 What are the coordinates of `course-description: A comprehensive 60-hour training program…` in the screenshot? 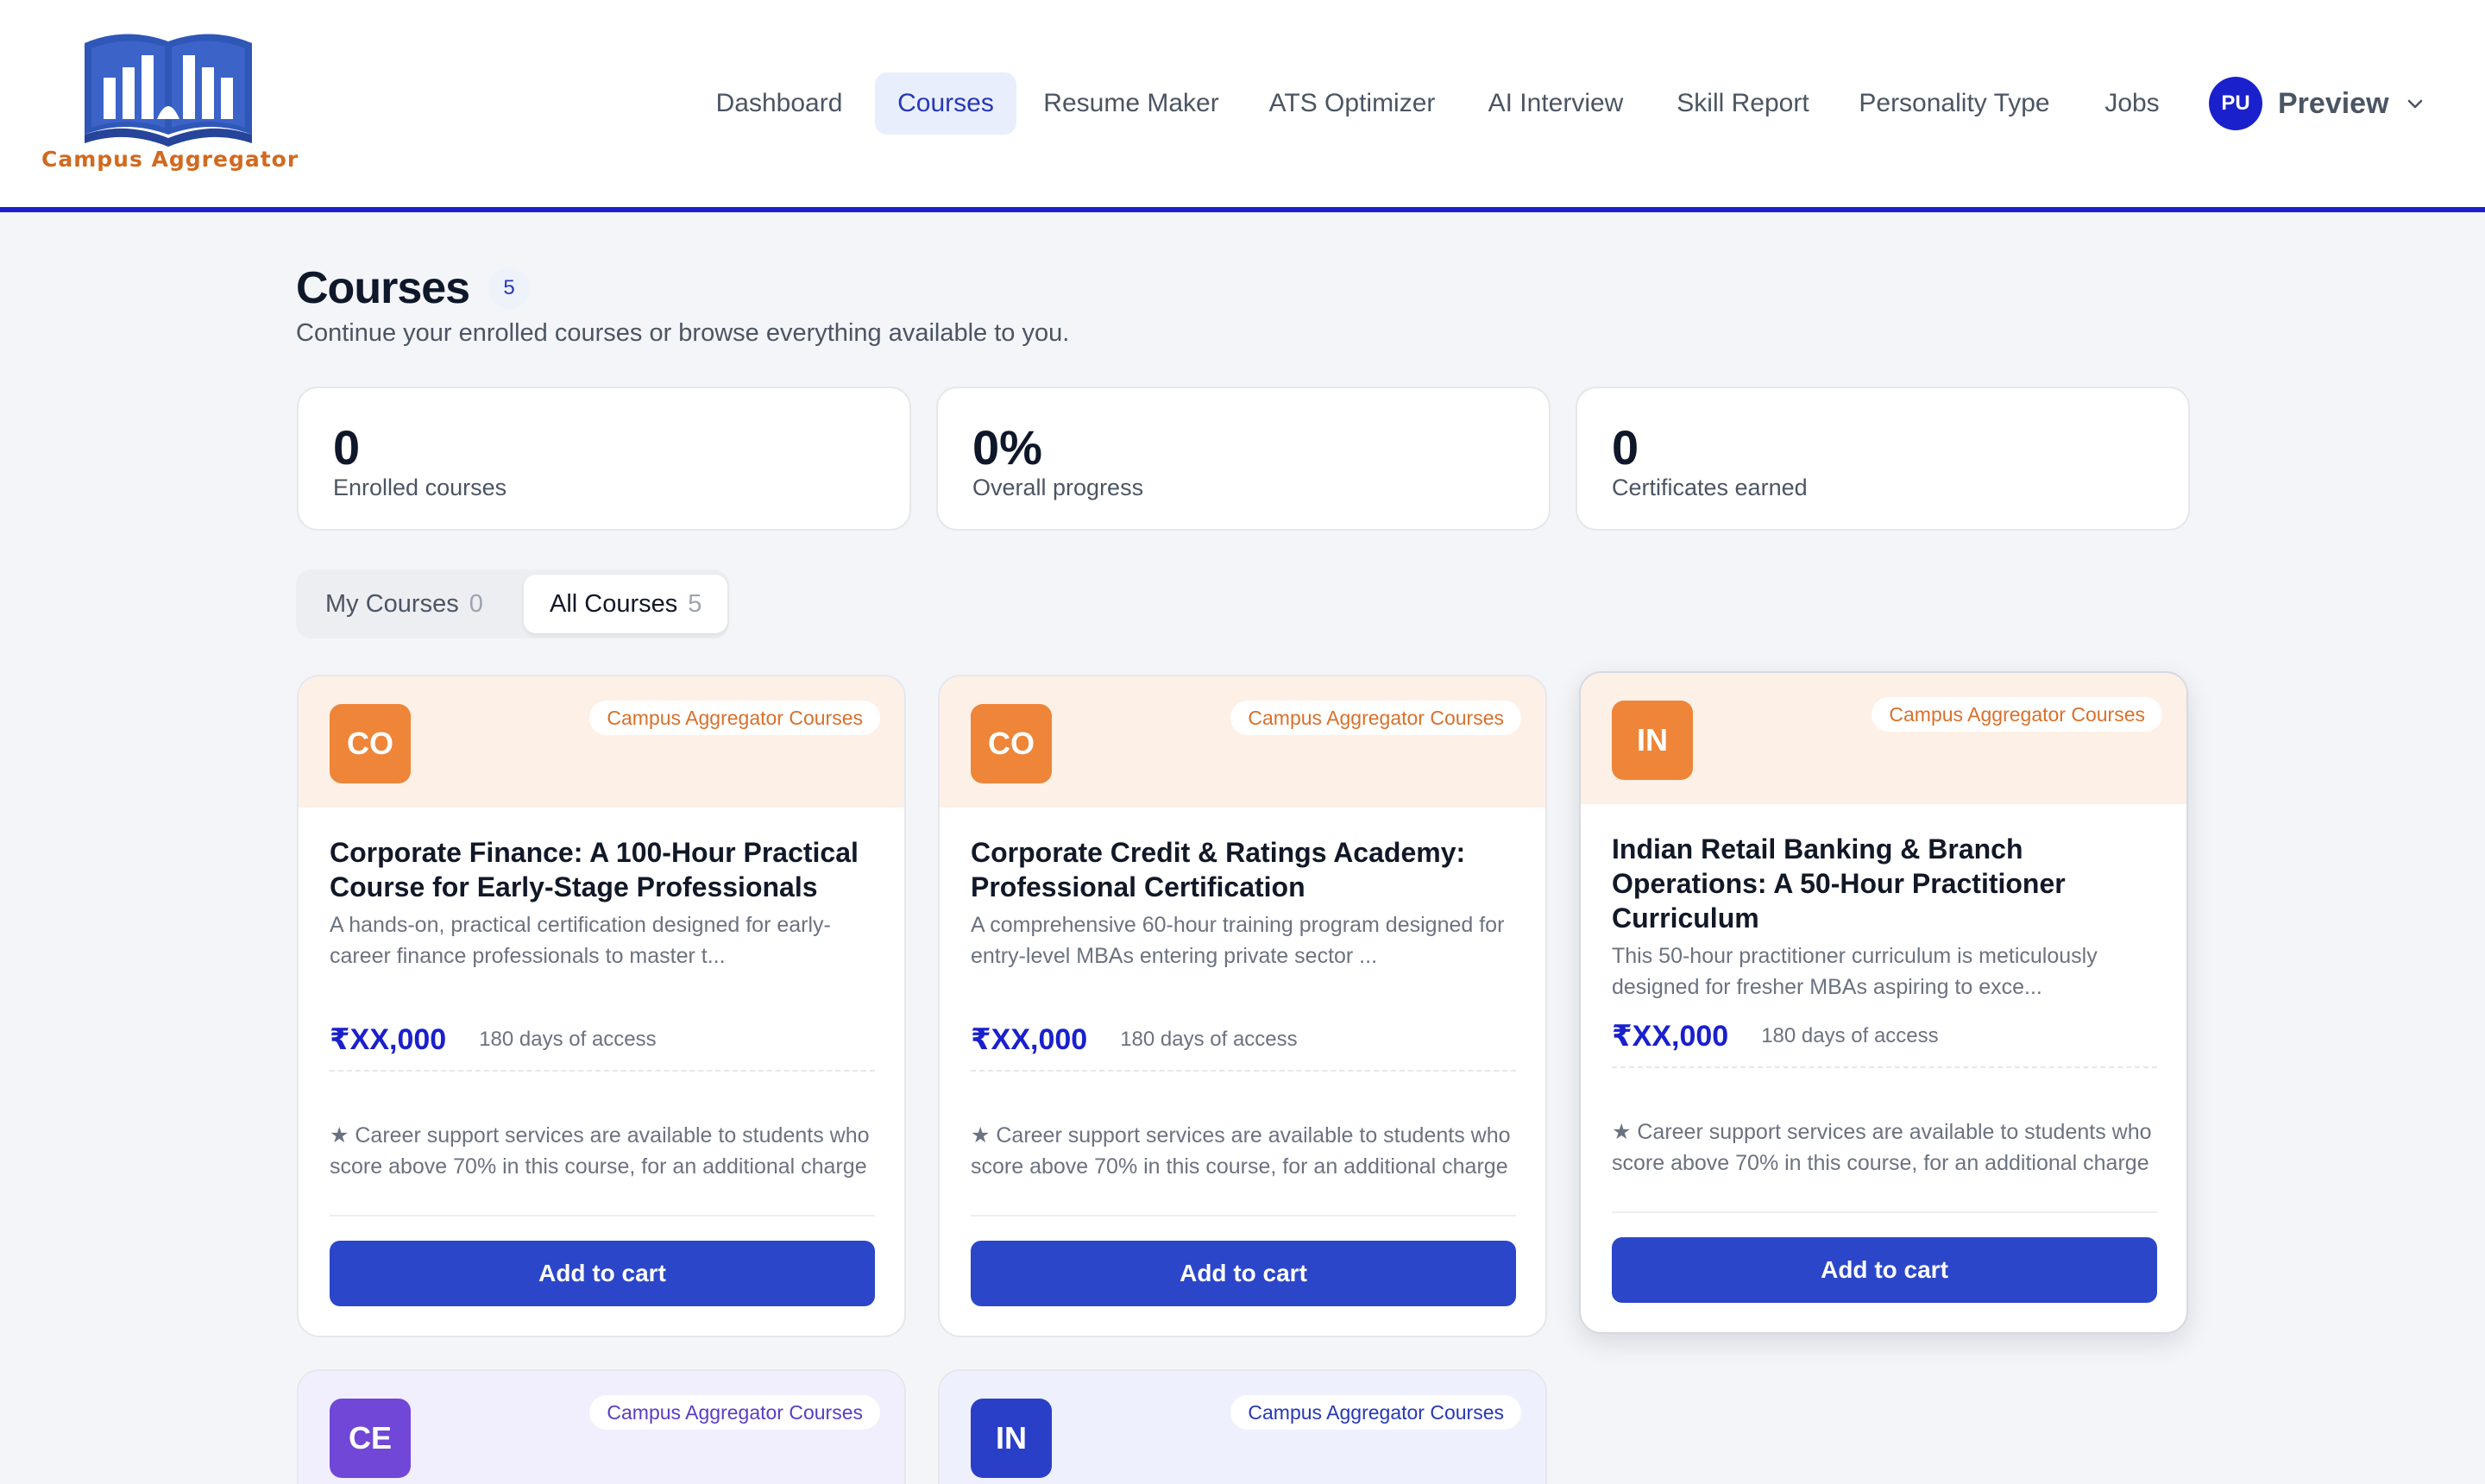 It's located at (1238, 940).